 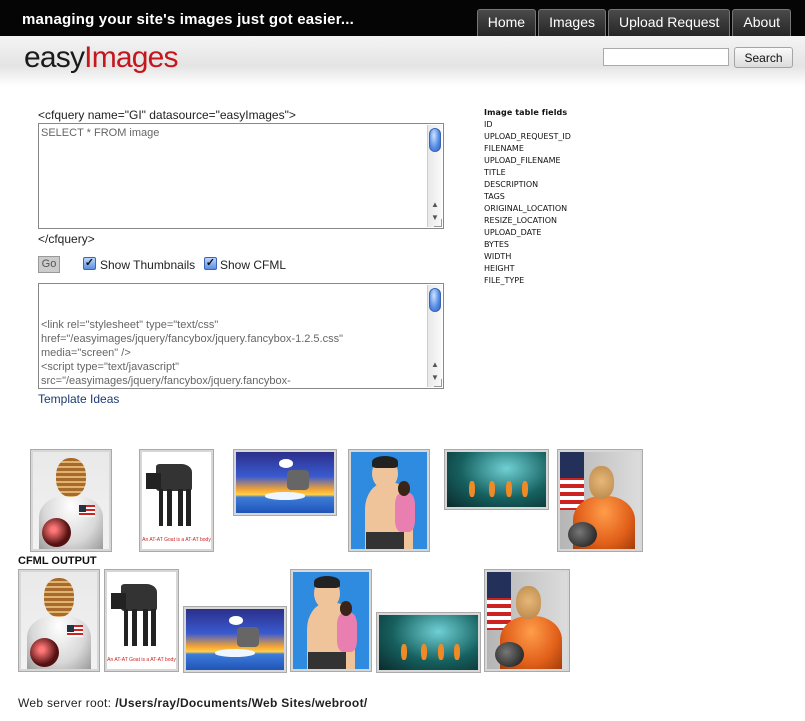 I want to click on field-item: RESIZE_LOCATION, so click(x=521, y=220).